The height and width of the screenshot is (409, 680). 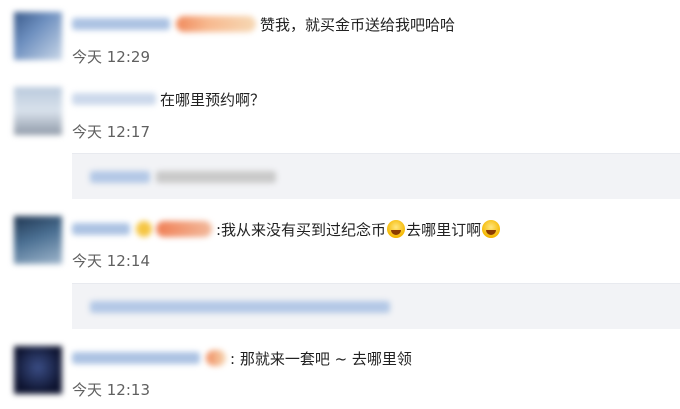 What do you see at coordinates (111, 57) in the screenshot?
I see `comment-time: 今天 12:29` at bounding box center [111, 57].